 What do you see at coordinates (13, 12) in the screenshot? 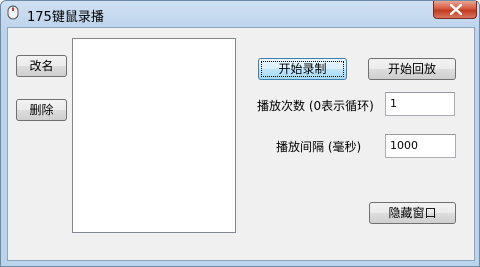
I see `mouse-icon` at bounding box center [13, 12].